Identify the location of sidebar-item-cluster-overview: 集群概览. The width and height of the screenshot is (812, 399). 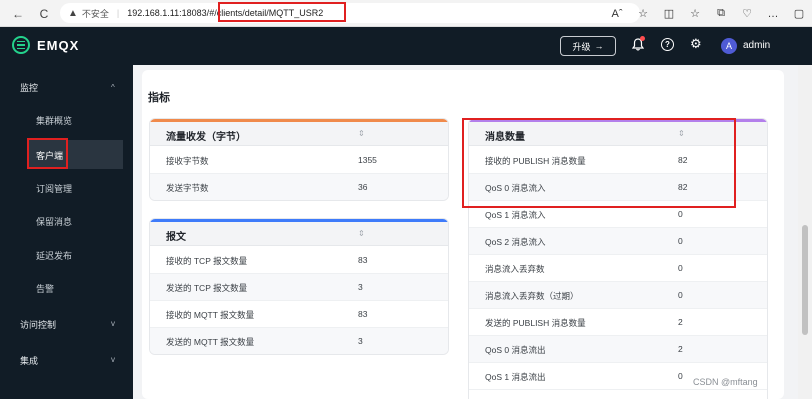
(66, 120).